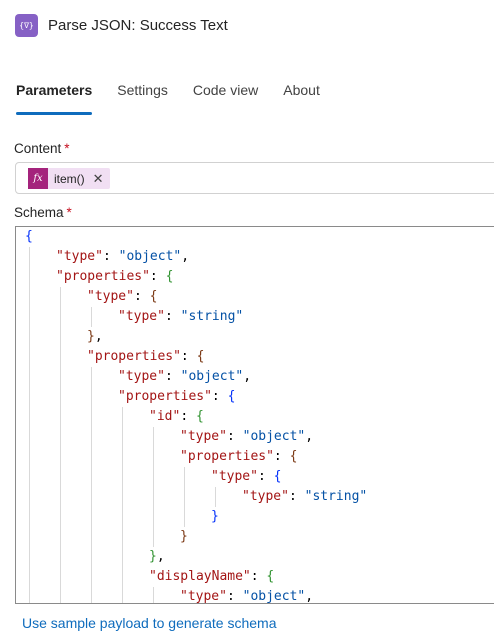  Describe the element at coordinates (212, 576) in the screenshot. I see `code-line: "displayName": {` at that location.